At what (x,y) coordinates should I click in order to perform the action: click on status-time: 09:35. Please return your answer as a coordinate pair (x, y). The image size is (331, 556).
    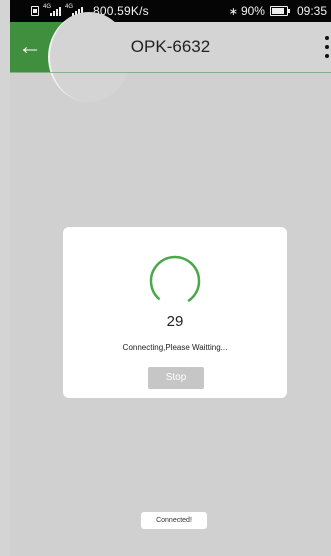
    Looking at the image, I should click on (311, 11).